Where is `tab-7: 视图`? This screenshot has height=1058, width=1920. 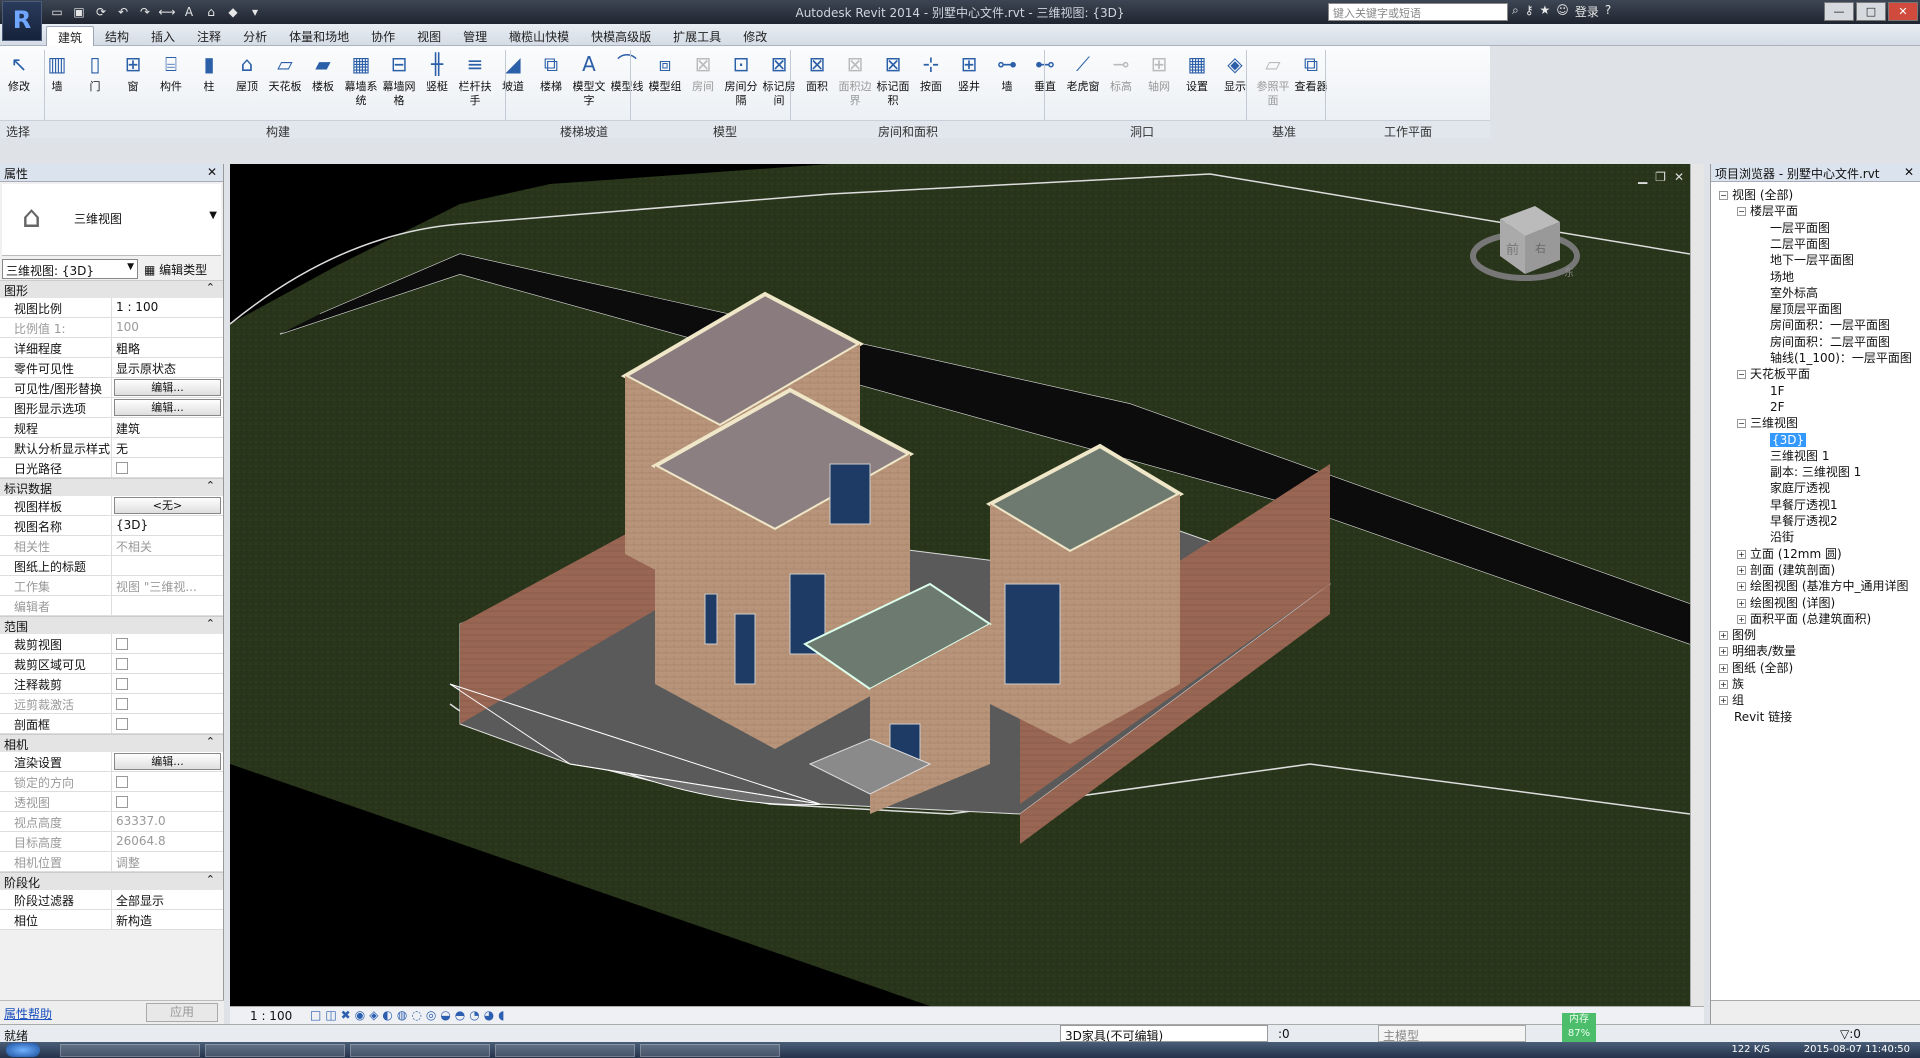 tab-7: 视图 is located at coordinates (429, 37).